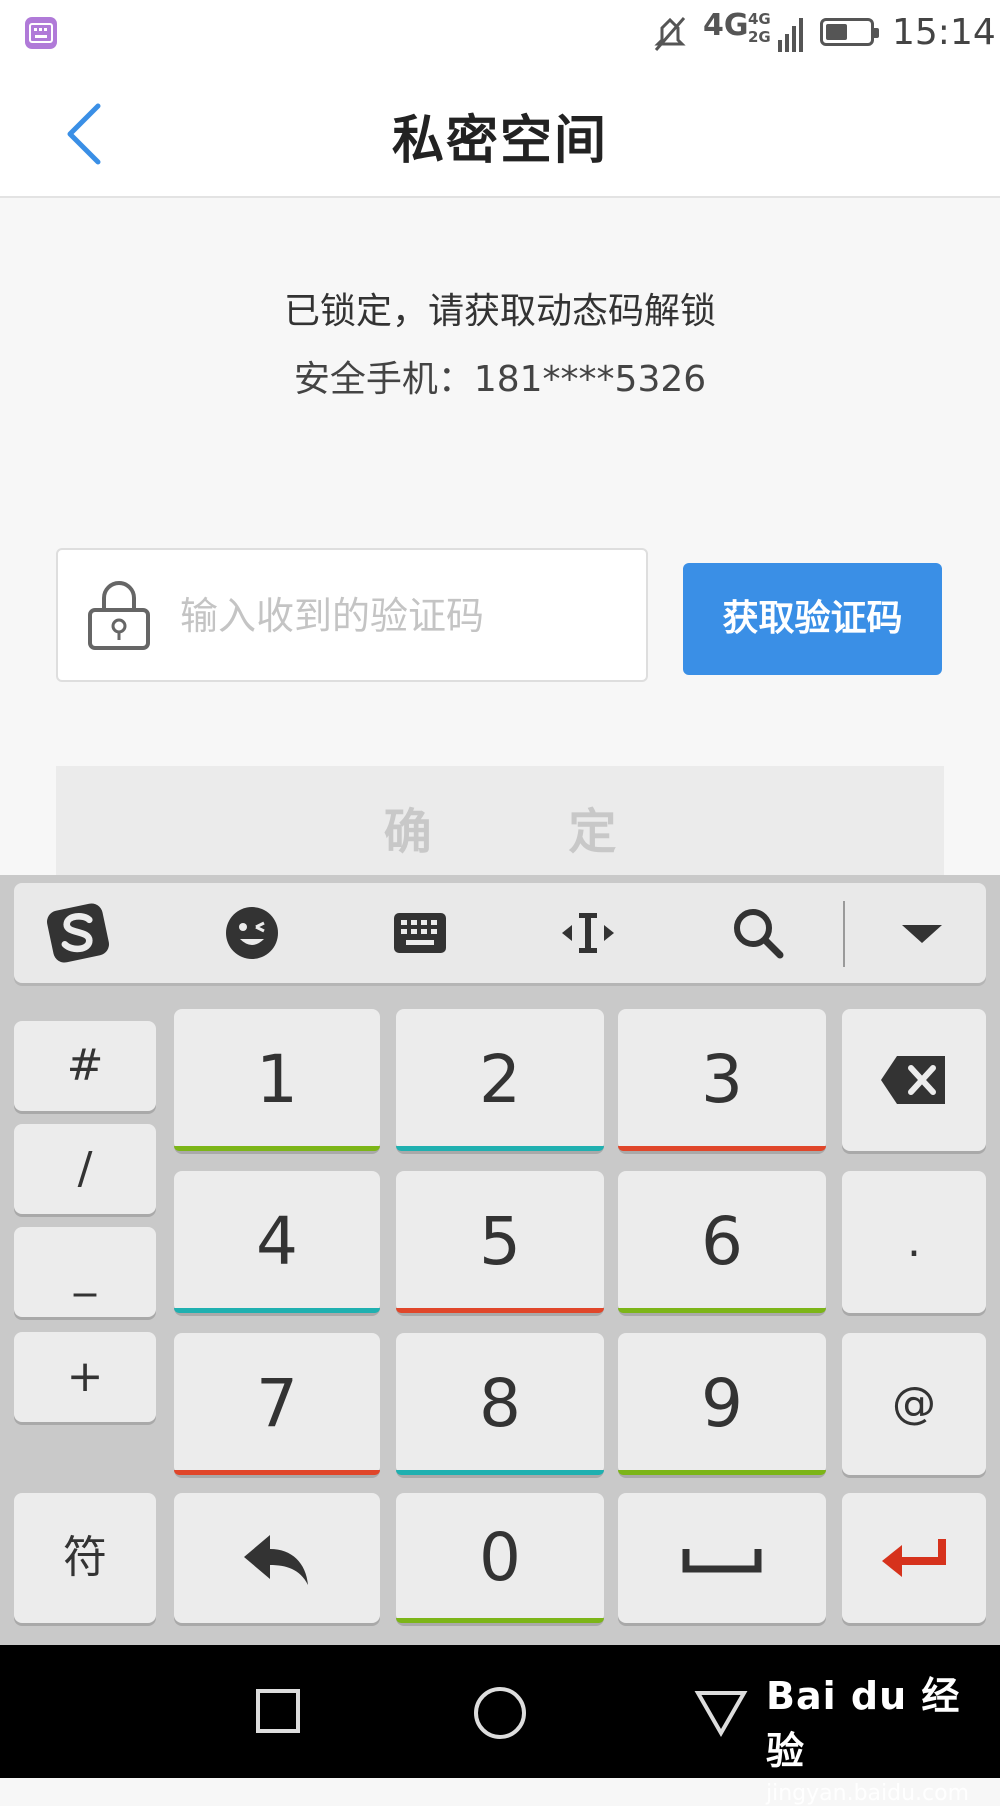  What do you see at coordinates (790, 35) in the screenshot?
I see `signal-icon` at bounding box center [790, 35].